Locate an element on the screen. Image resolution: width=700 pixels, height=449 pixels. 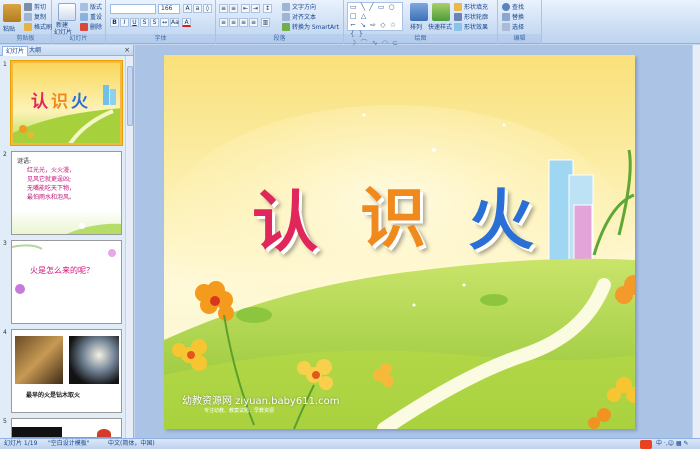
increase-indent-button: ⇥ is located at coordinates (255, 8).